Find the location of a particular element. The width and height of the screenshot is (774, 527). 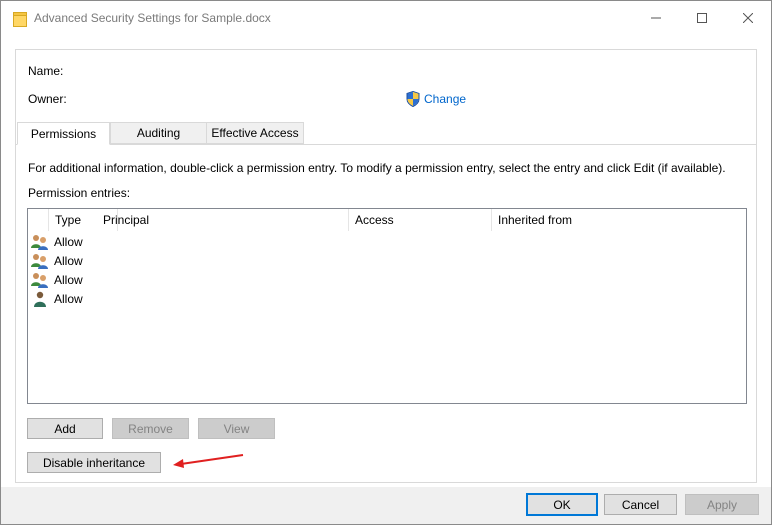

tab-permissions-label: Permissions is located at coordinates (63, 133).